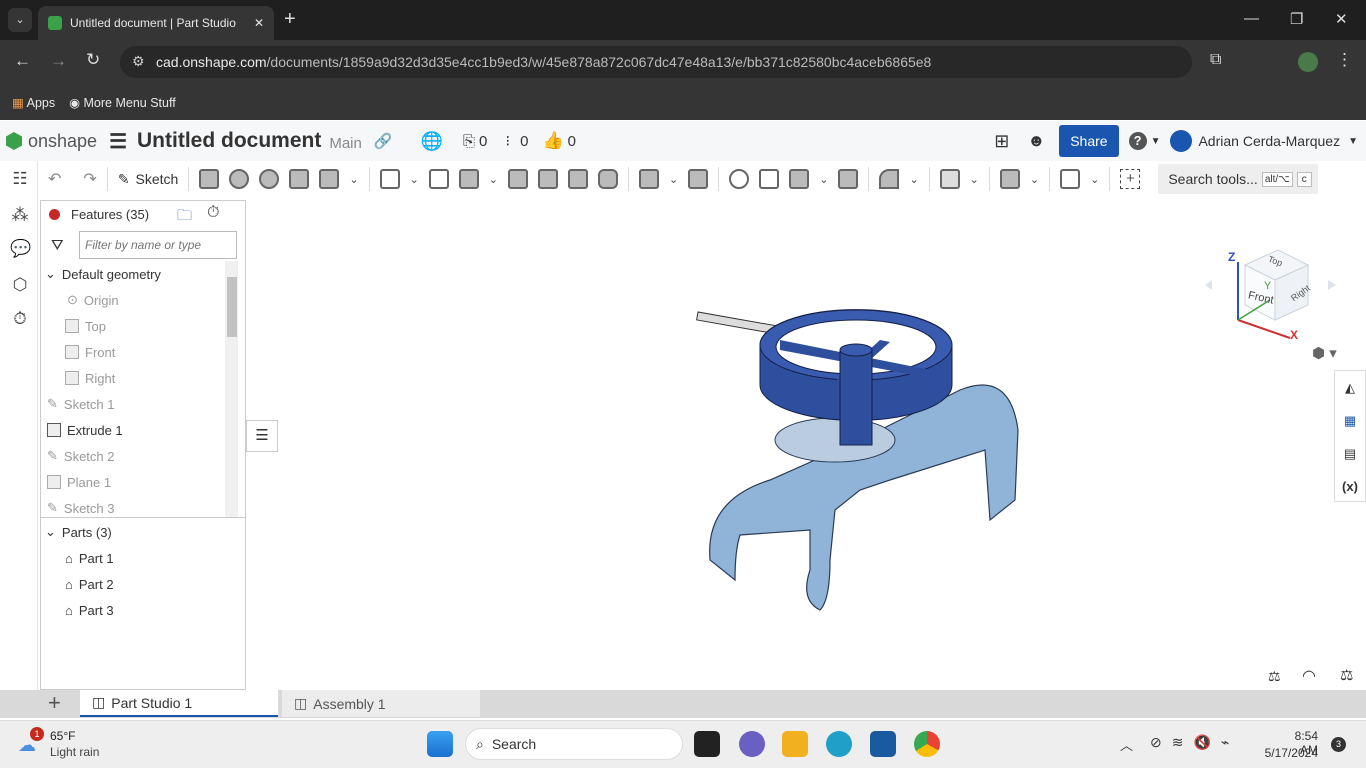  What do you see at coordinates (739, 179) in the screenshot?
I see `boolean-icon` at bounding box center [739, 179].